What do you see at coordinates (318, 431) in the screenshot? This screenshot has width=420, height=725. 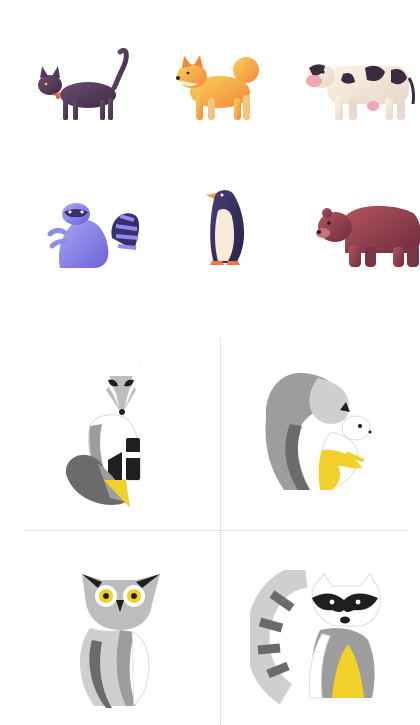 I see `squirrel-icon` at bounding box center [318, 431].